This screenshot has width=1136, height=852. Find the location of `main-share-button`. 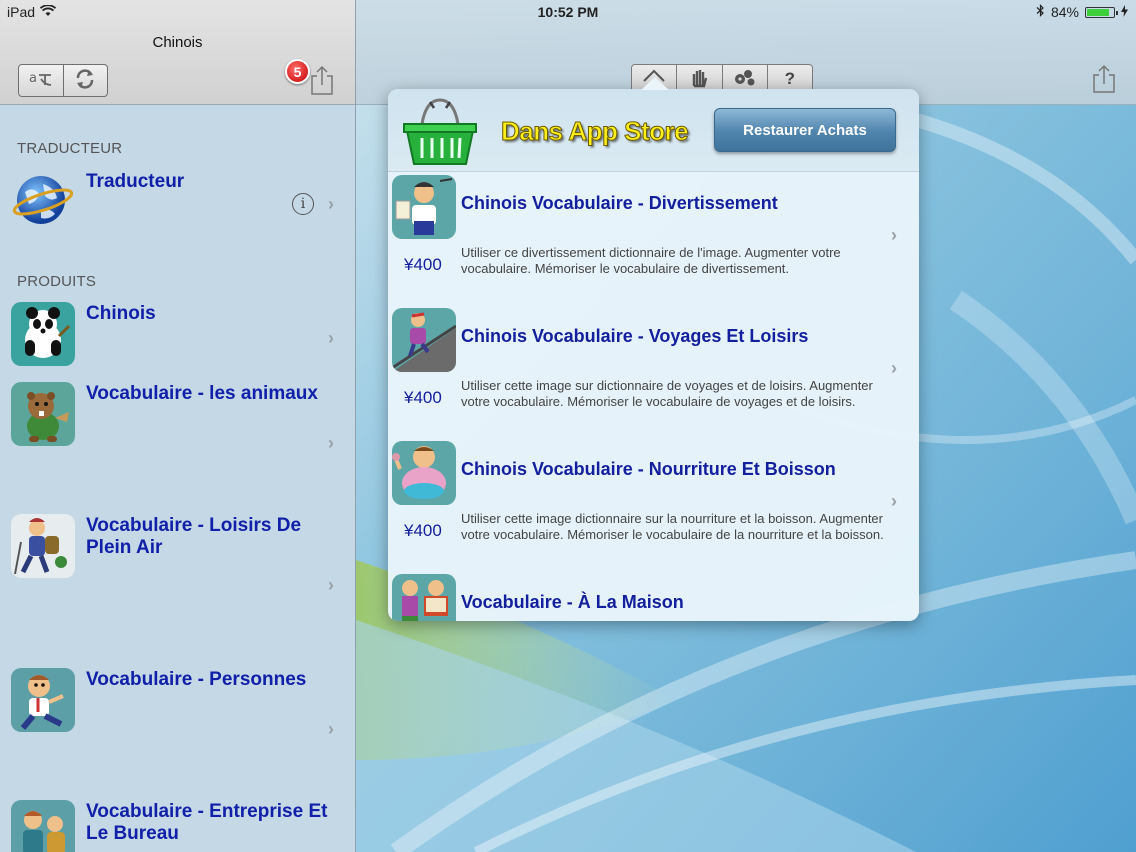

main-share-button is located at coordinates (1104, 79).